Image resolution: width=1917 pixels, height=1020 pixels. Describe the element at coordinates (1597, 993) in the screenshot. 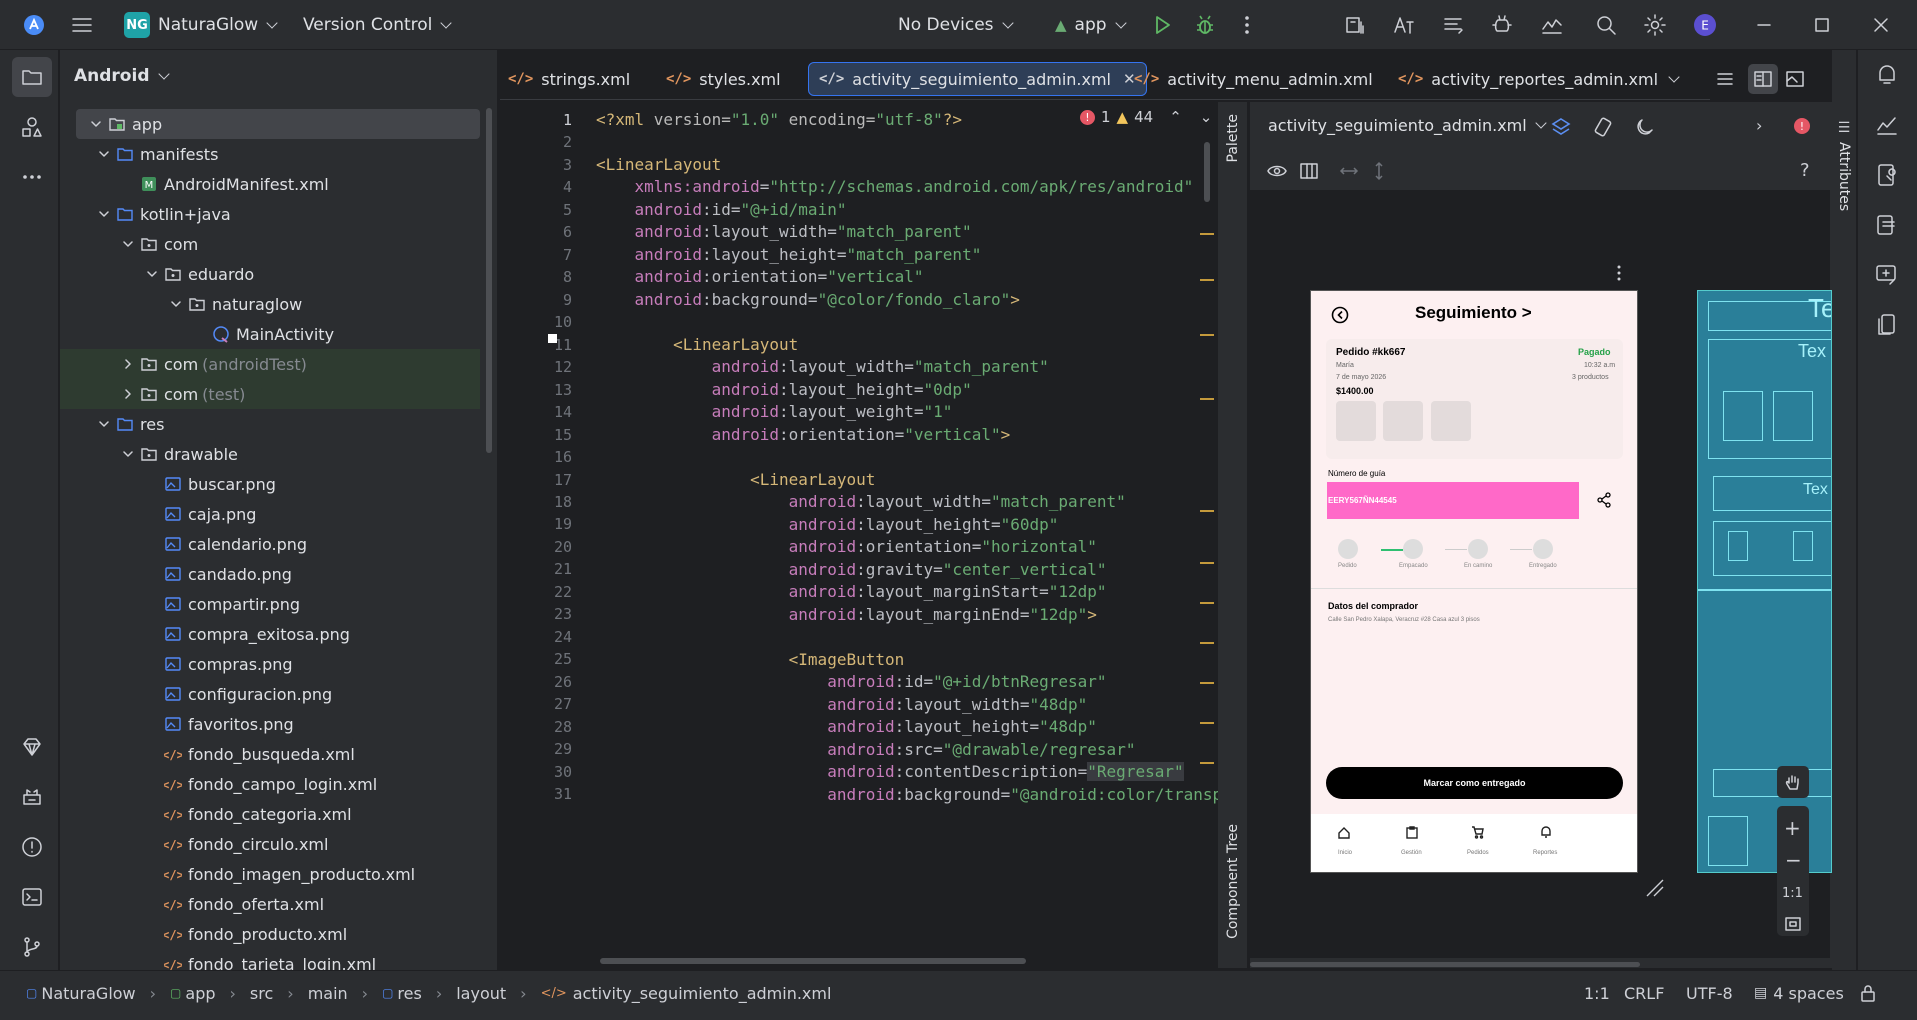

I see `caret-position: 1:1` at that location.